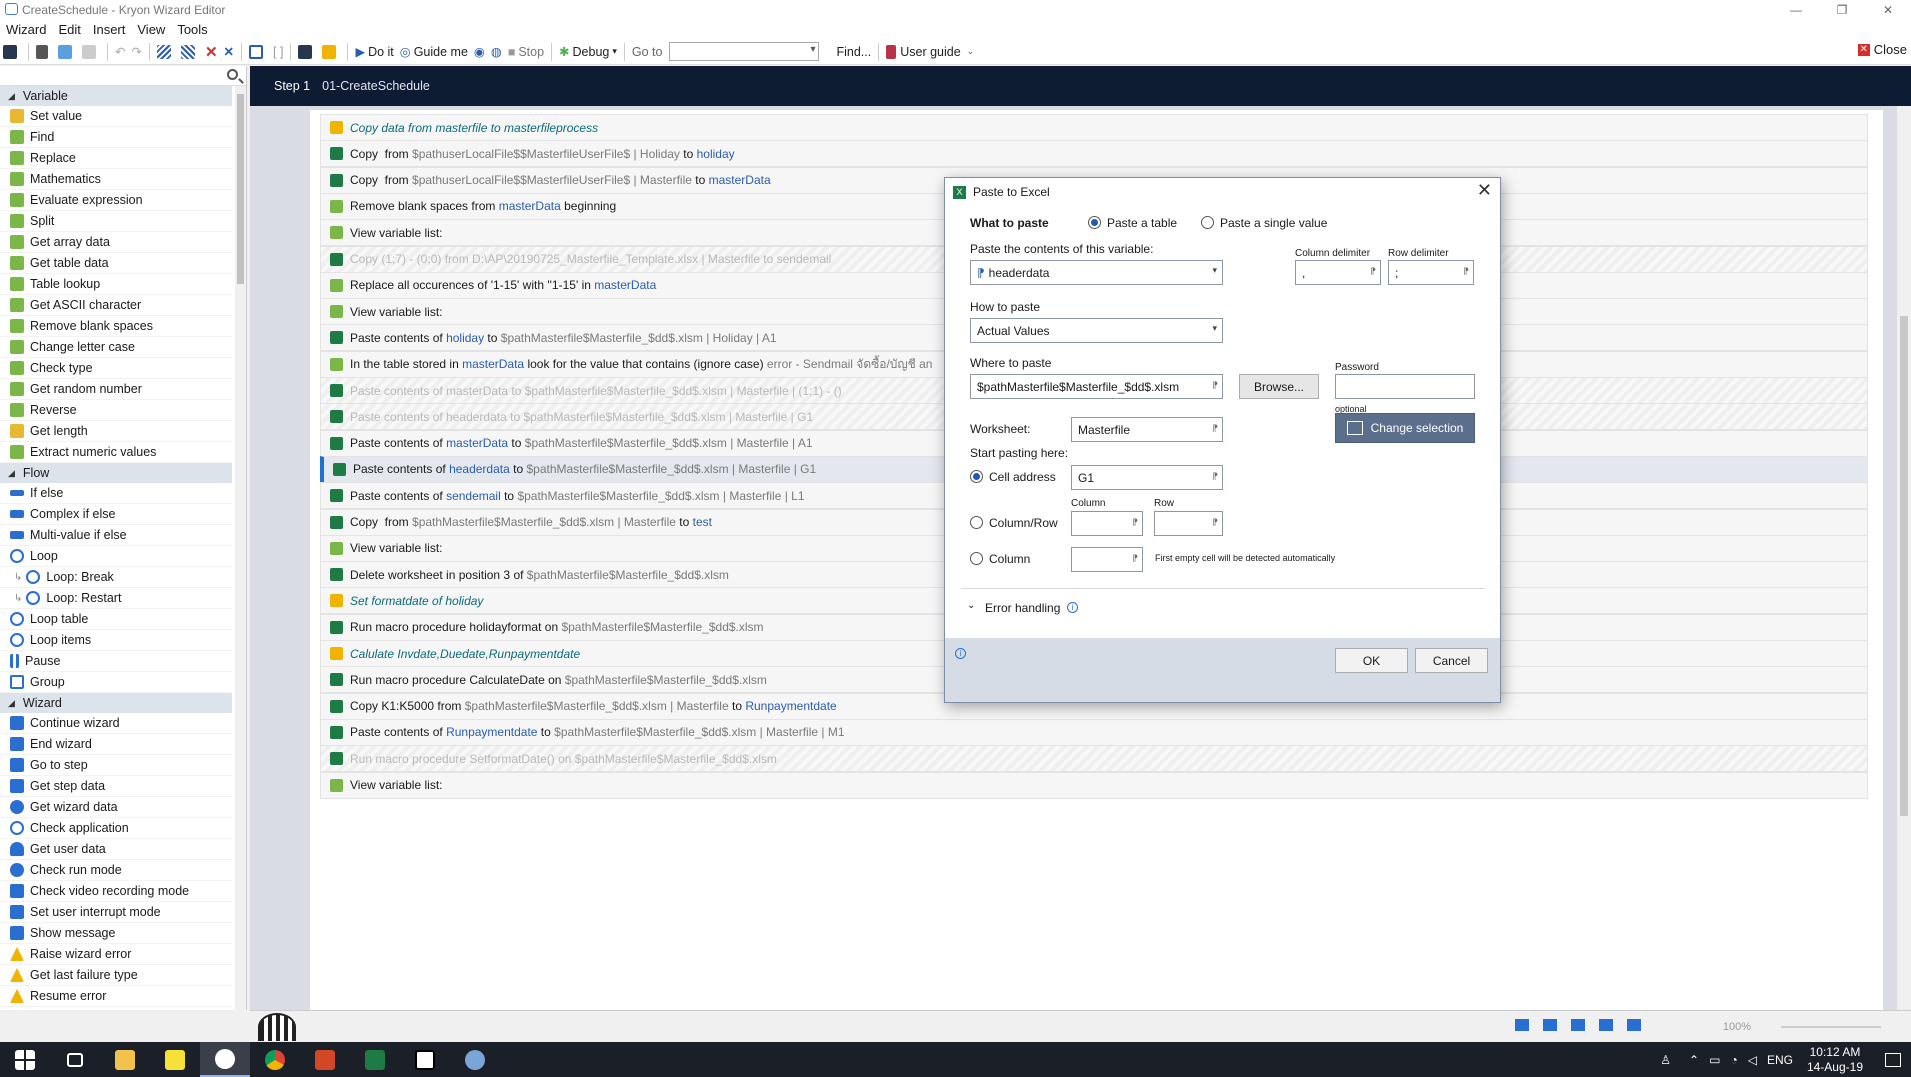 Image resolution: width=1911 pixels, height=1077 pixels. What do you see at coordinates (976, 476) in the screenshot?
I see `cell-address-radio` at bounding box center [976, 476].